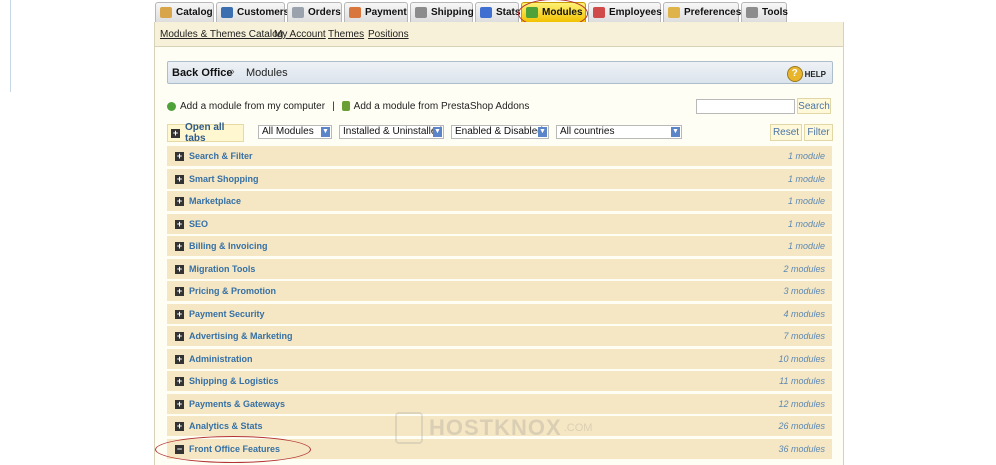 Image resolution: width=996 pixels, height=465 pixels. I want to click on tab-orders: Orders, so click(314, 12).